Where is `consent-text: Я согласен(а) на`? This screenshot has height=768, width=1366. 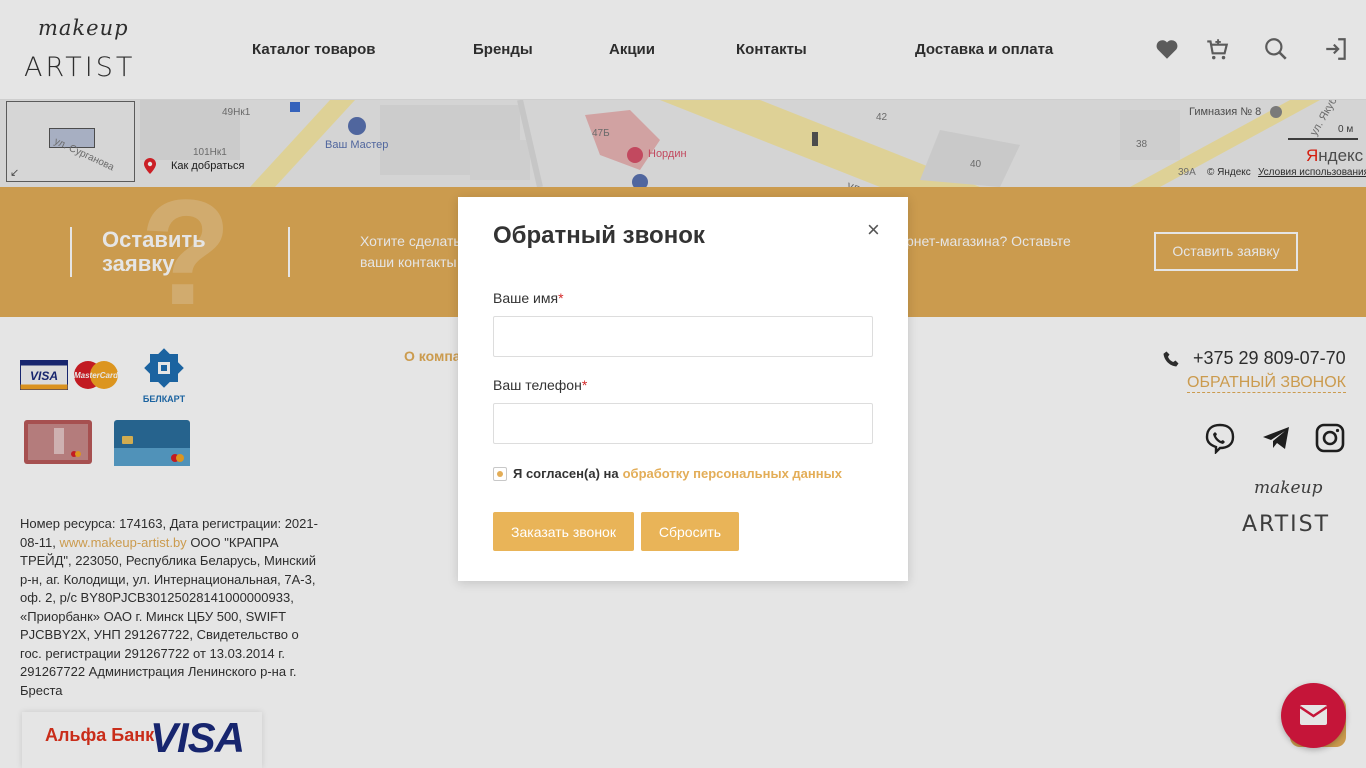 consent-text: Я согласен(а) на is located at coordinates (566, 473).